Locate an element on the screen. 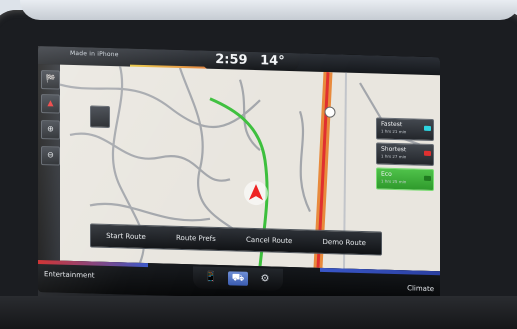 Image resolution: width=517 pixels, height=329 pixels. route-option-eco: Eco 1 hrs 25 min is located at coordinates (405, 179).